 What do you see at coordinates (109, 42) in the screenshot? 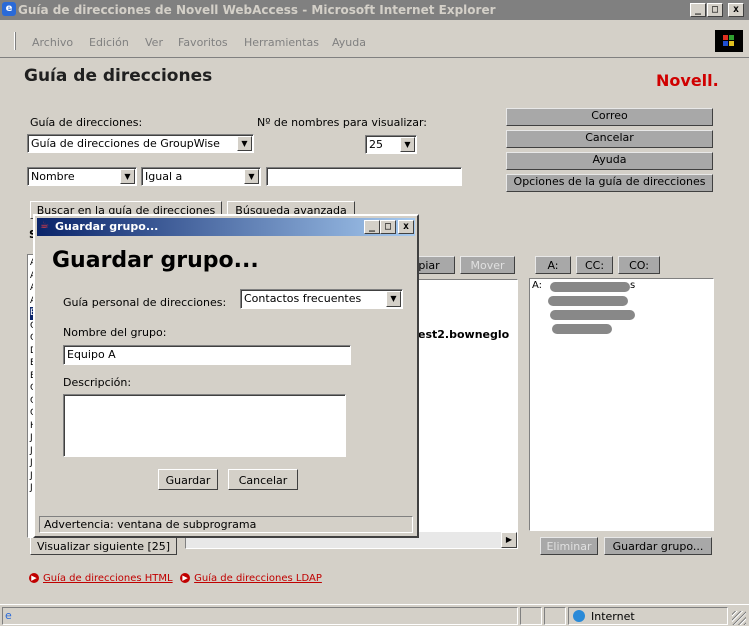
I see `menu-edicion: Edición` at bounding box center [109, 42].